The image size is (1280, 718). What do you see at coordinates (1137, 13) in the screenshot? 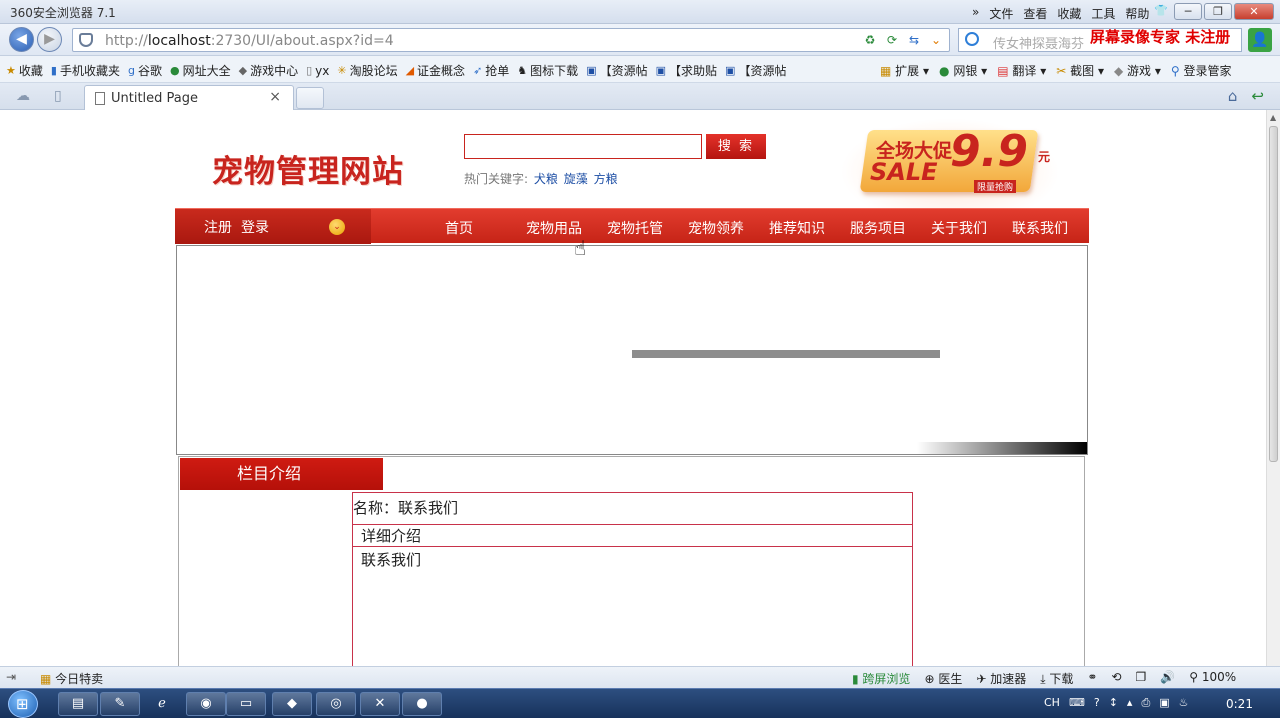
I see `menu-help: 帮助` at bounding box center [1137, 13].